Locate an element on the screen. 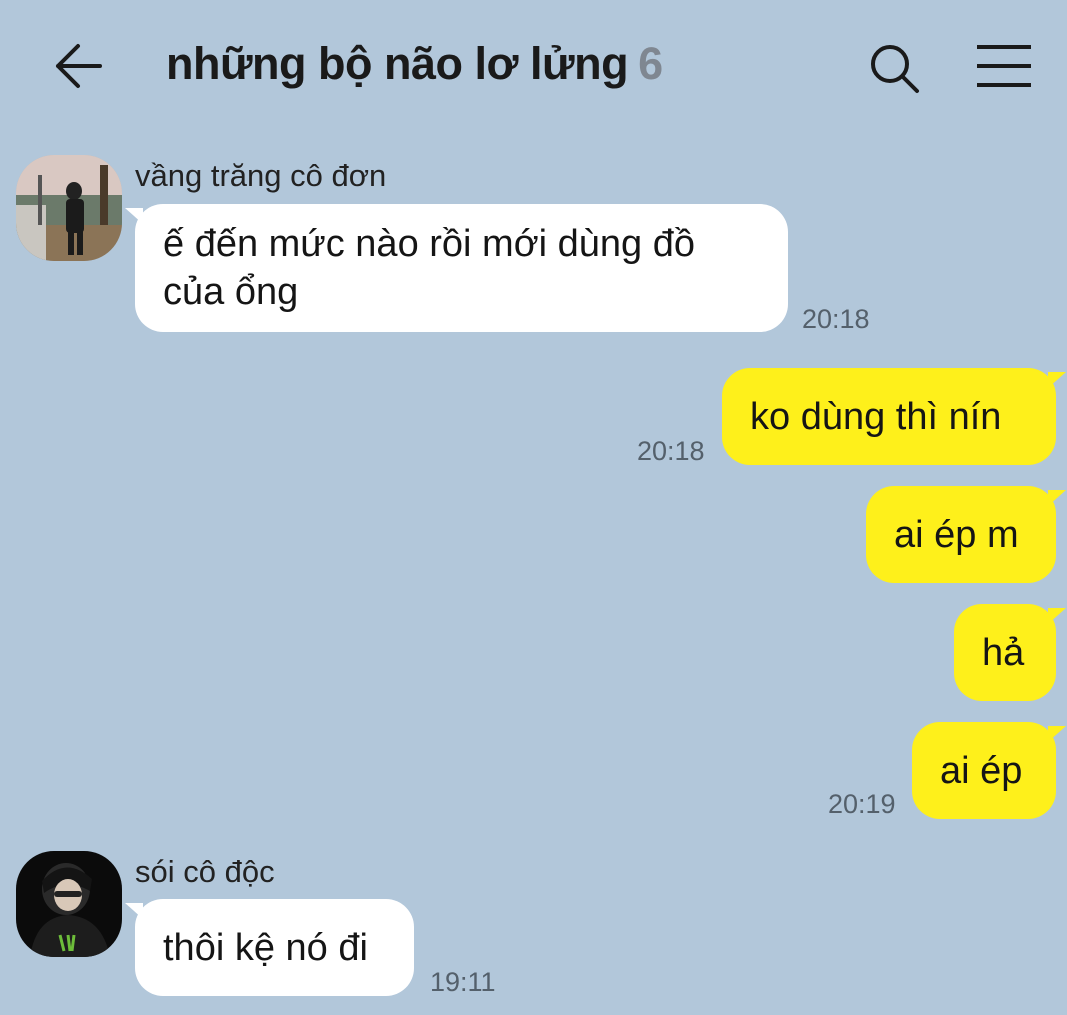 This screenshot has height=1015, width=1067. message-time: 19:11 is located at coordinates (463, 982).